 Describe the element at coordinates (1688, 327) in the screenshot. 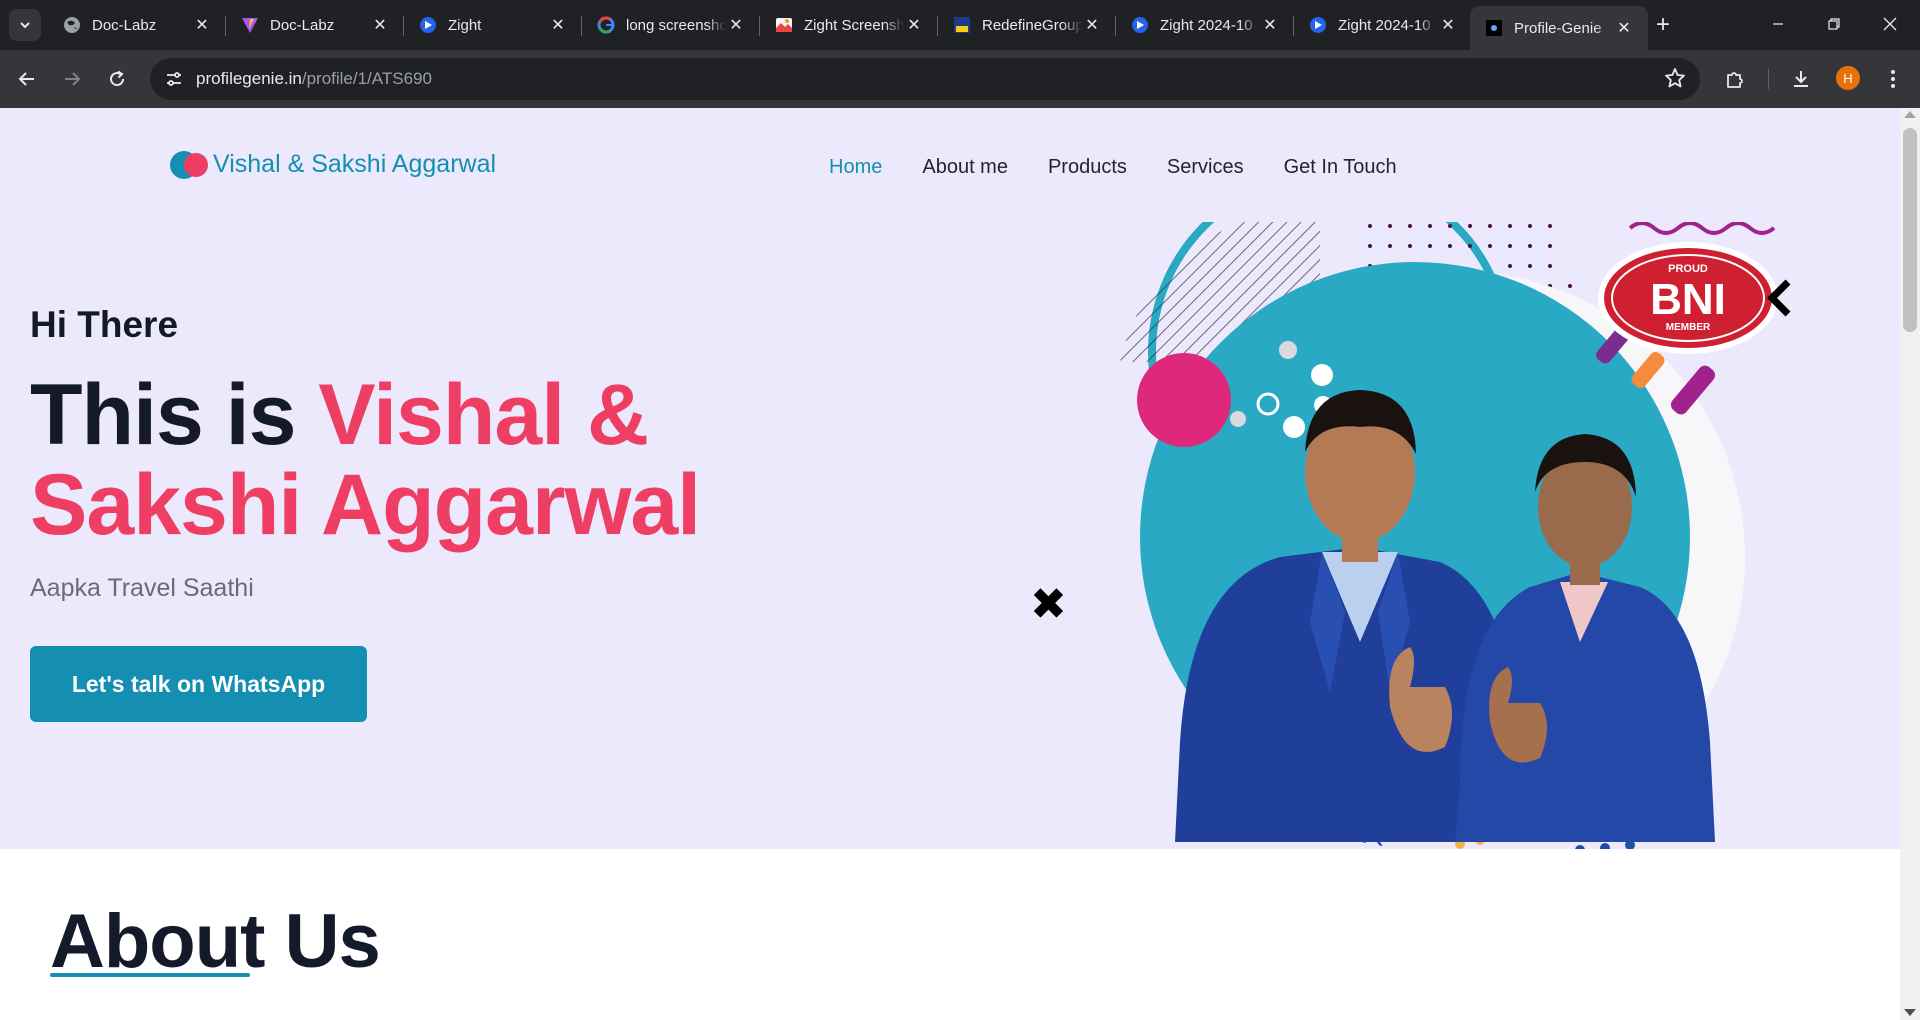

I see `badge-bottom-text: MEMBER` at that location.